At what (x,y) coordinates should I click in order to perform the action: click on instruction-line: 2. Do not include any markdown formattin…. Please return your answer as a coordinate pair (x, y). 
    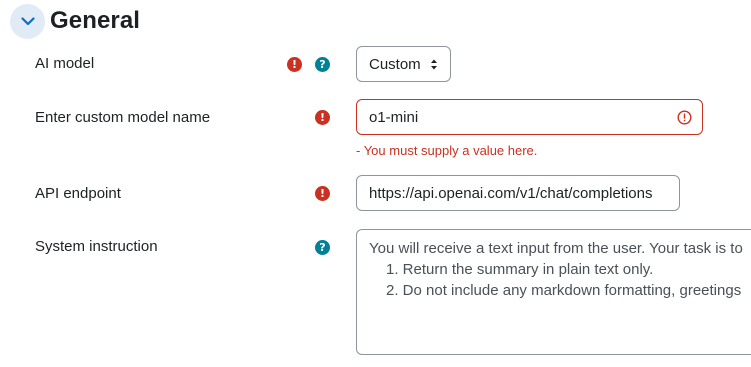
    Looking at the image, I should click on (564, 290).